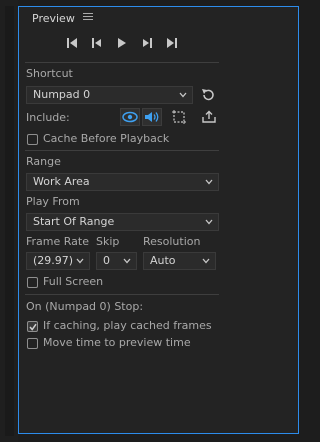 This screenshot has height=442, width=320. I want to click on skip-value: 0, so click(106, 260).